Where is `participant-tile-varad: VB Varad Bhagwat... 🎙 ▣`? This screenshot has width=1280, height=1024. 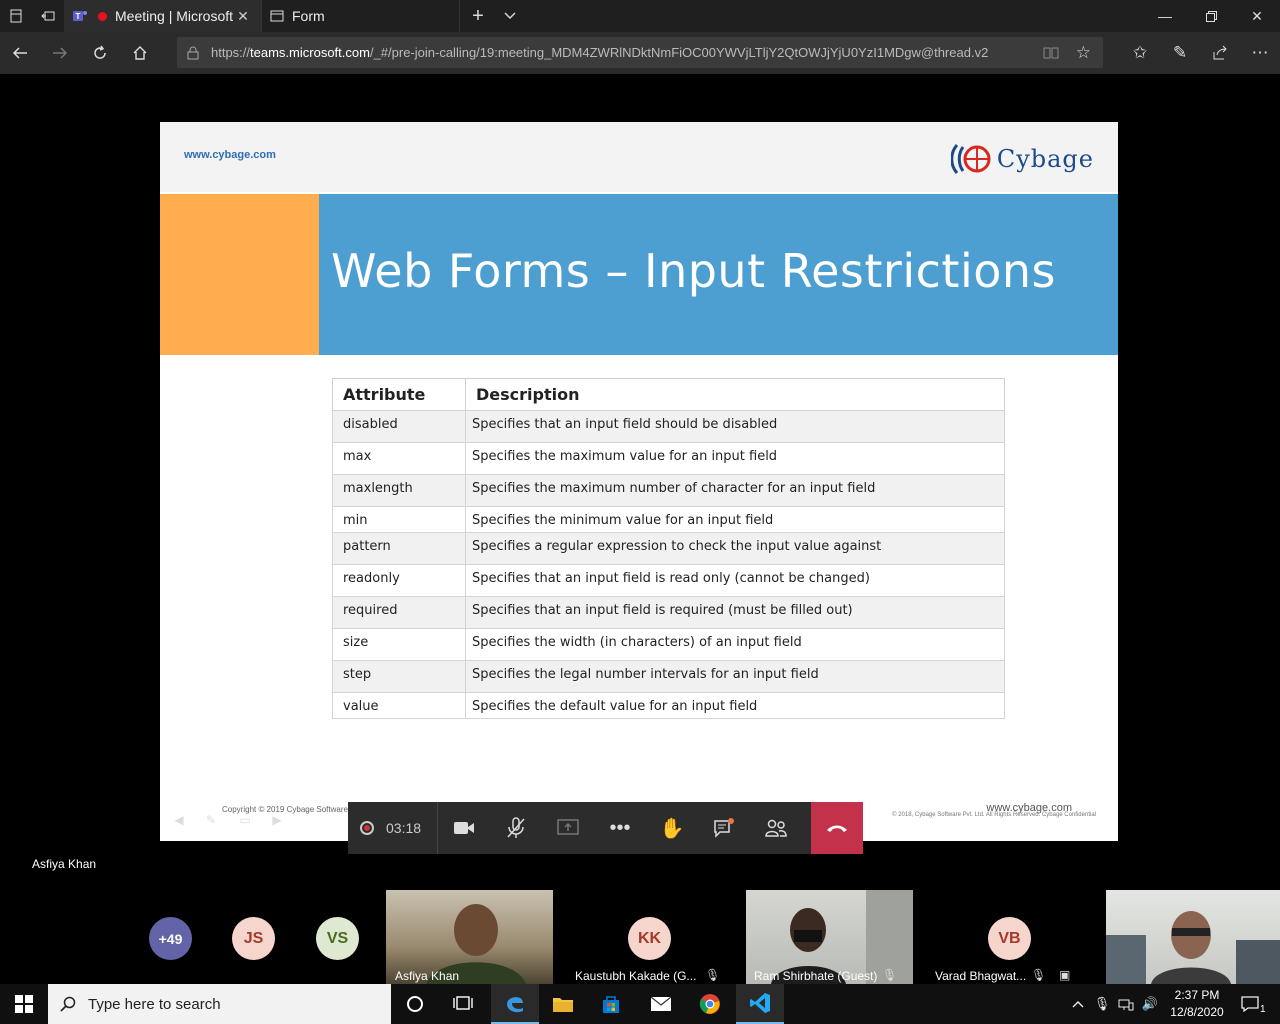
participant-tile-varad: VB Varad Bhagwat... 🎙 ▣ is located at coordinates (1009, 937).